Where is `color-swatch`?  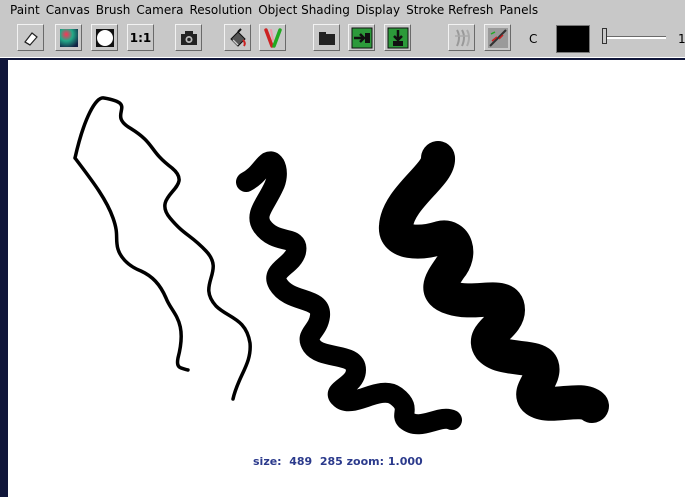 color-swatch is located at coordinates (573, 39).